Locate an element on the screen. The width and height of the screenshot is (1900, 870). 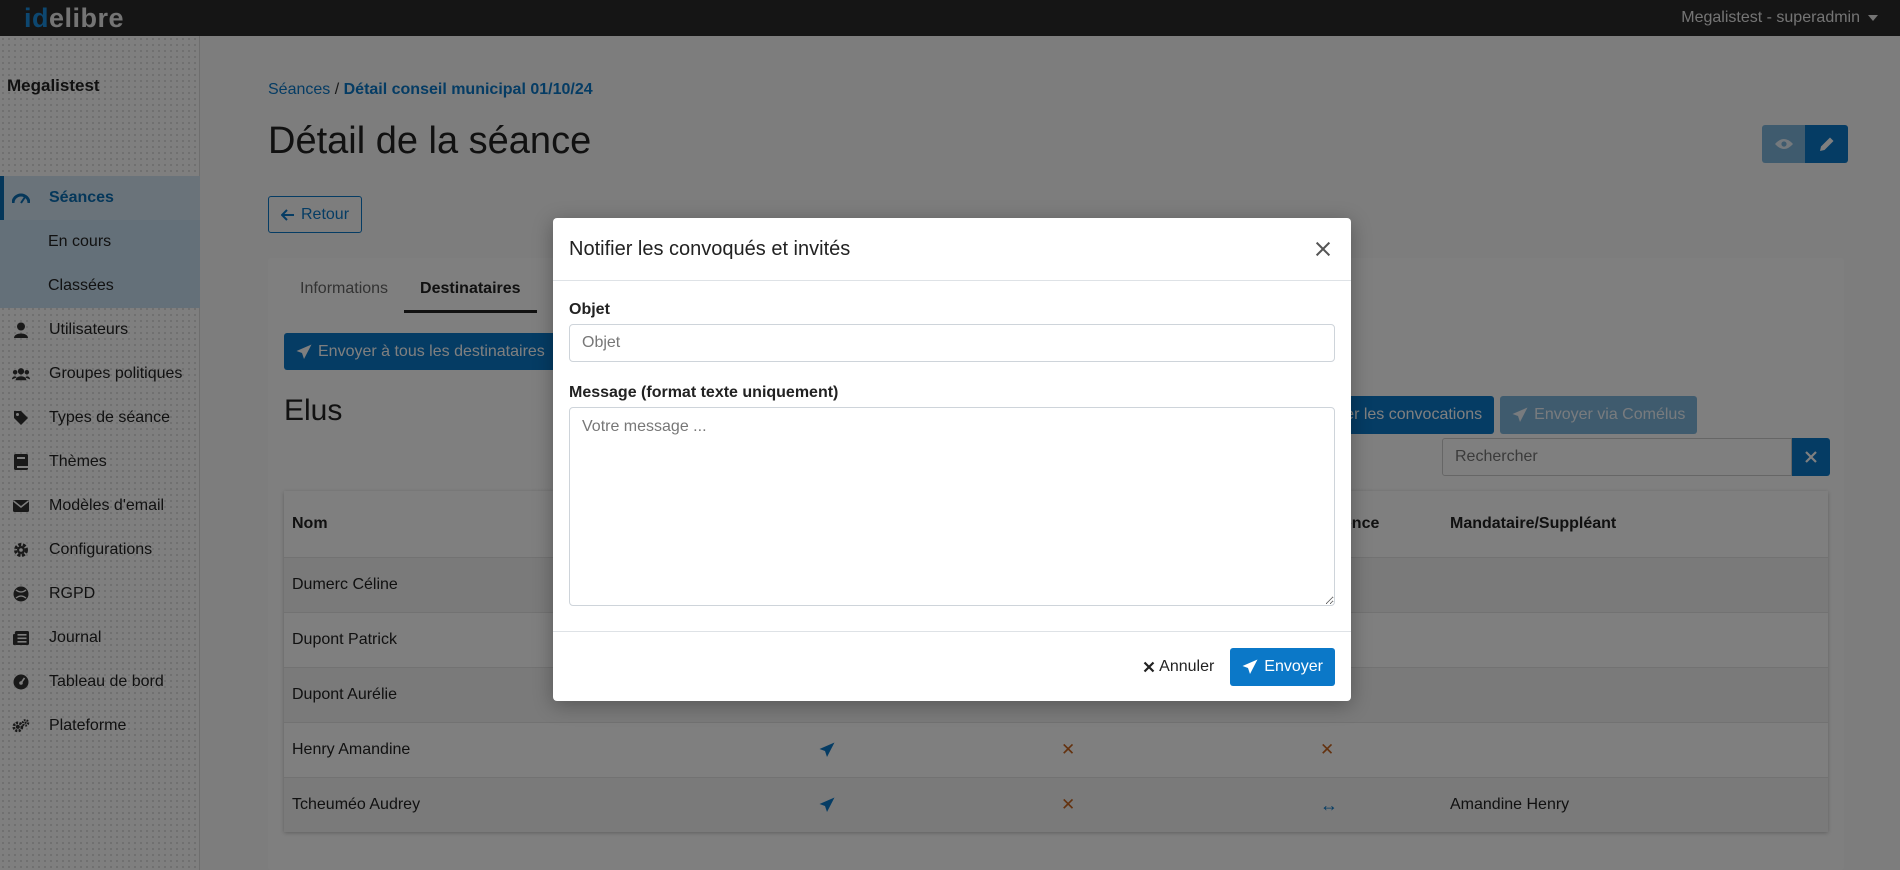
objet-input is located at coordinates (952, 343).